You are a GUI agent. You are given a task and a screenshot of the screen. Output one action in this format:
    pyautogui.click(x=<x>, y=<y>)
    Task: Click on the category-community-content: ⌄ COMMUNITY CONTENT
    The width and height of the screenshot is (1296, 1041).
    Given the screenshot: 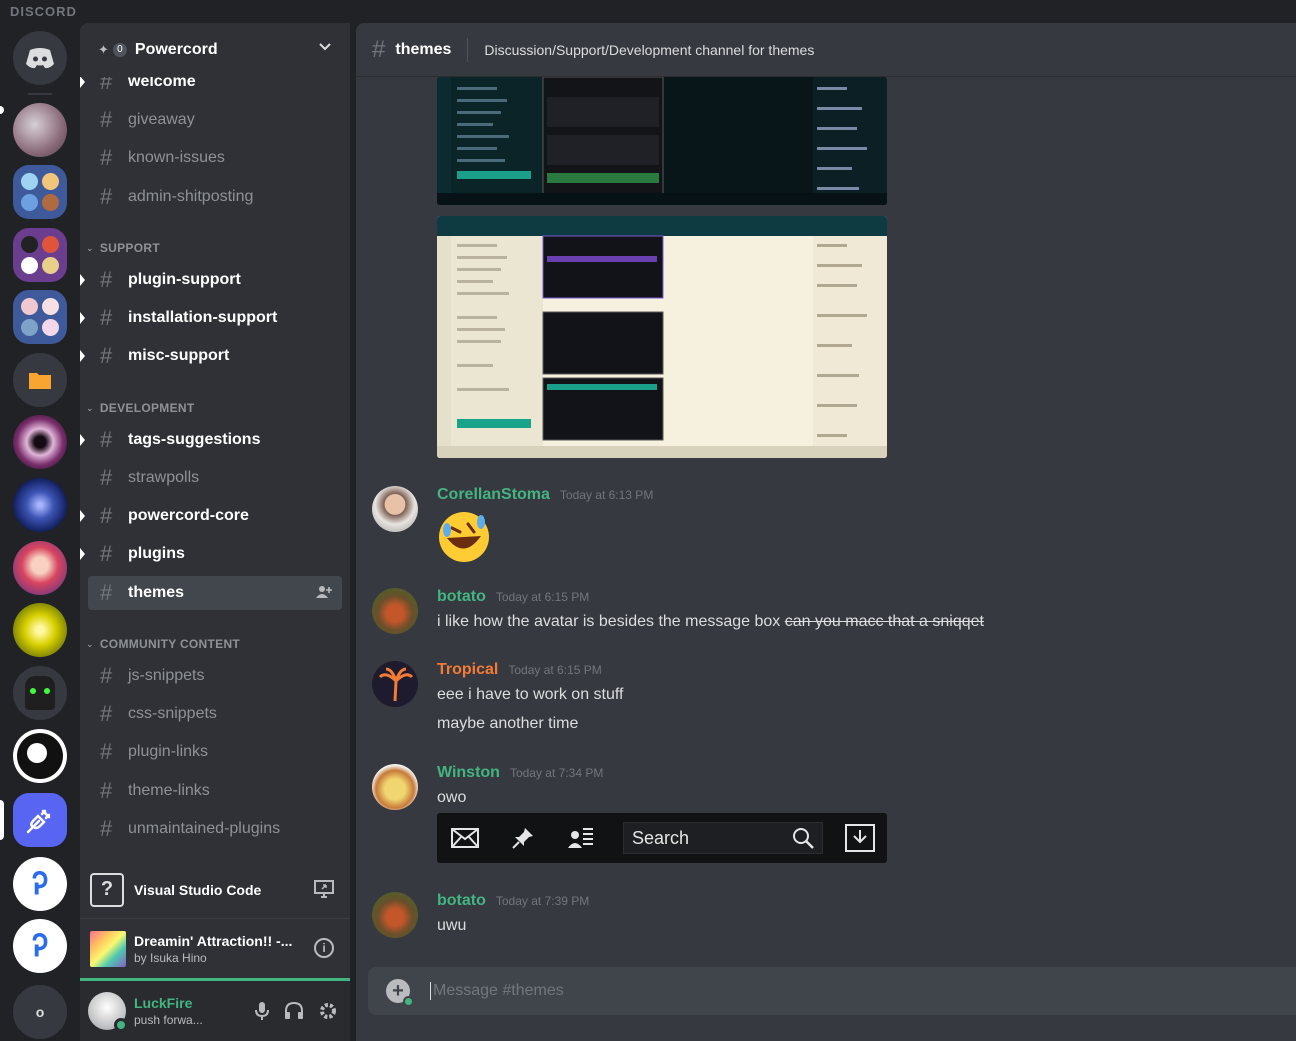 What is the action you would take?
    pyautogui.click(x=162, y=644)
    